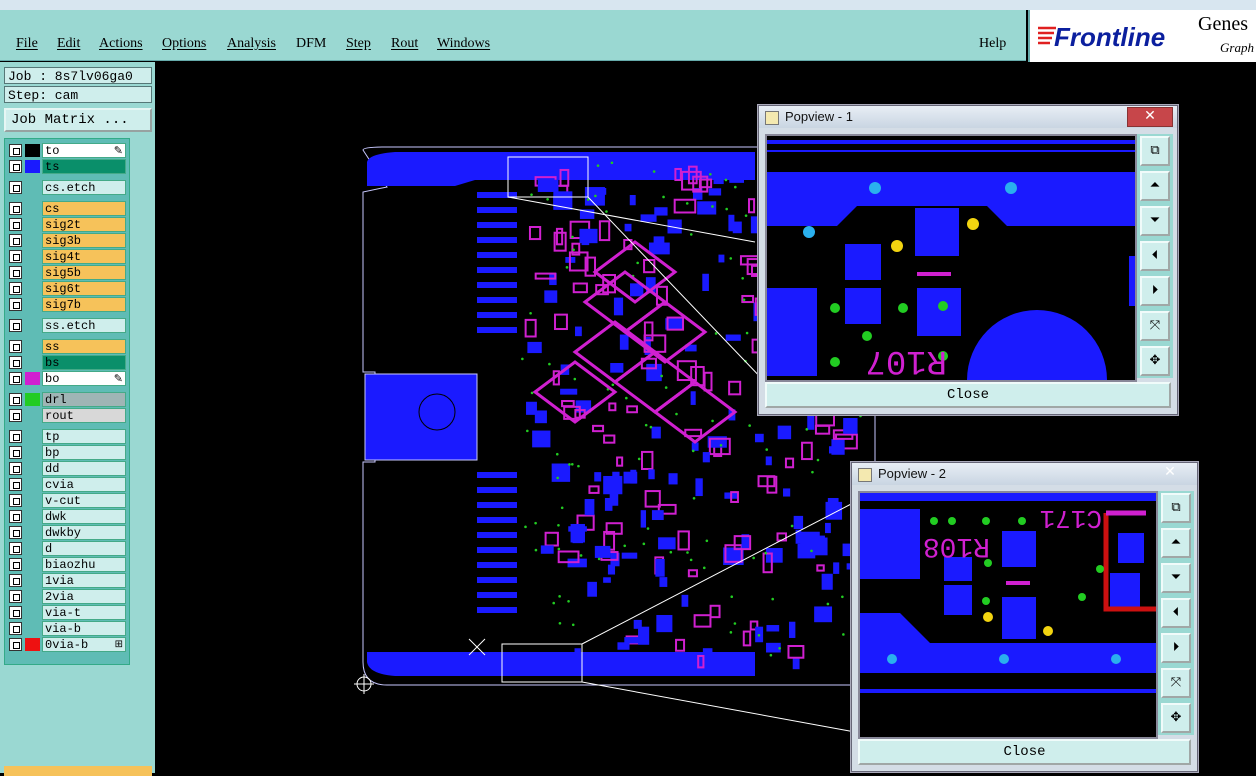 The image size is (1256, 776). What do you see at coordinates (84, 548) in the screenshot?
I see `layer-name: d` at bounding box center [84, 548].